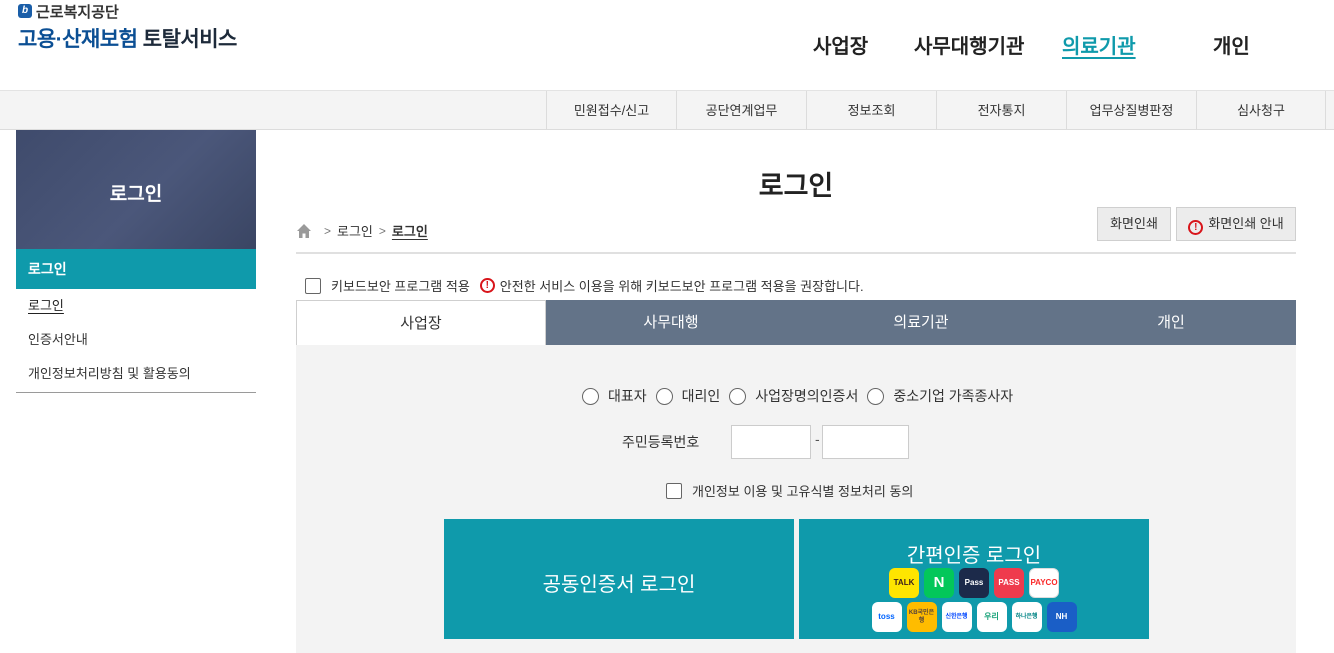 This screenshot has width=1334, height=653. I want to click on sidebar-banner: 로그인, so click(136, 189).